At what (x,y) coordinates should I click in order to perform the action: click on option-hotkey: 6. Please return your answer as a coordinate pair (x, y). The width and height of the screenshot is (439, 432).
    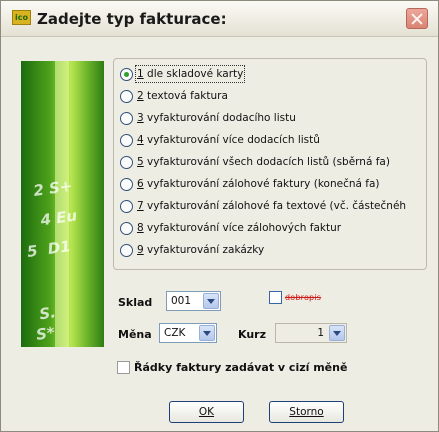
    Looking at the image, I should click on (140, 184).